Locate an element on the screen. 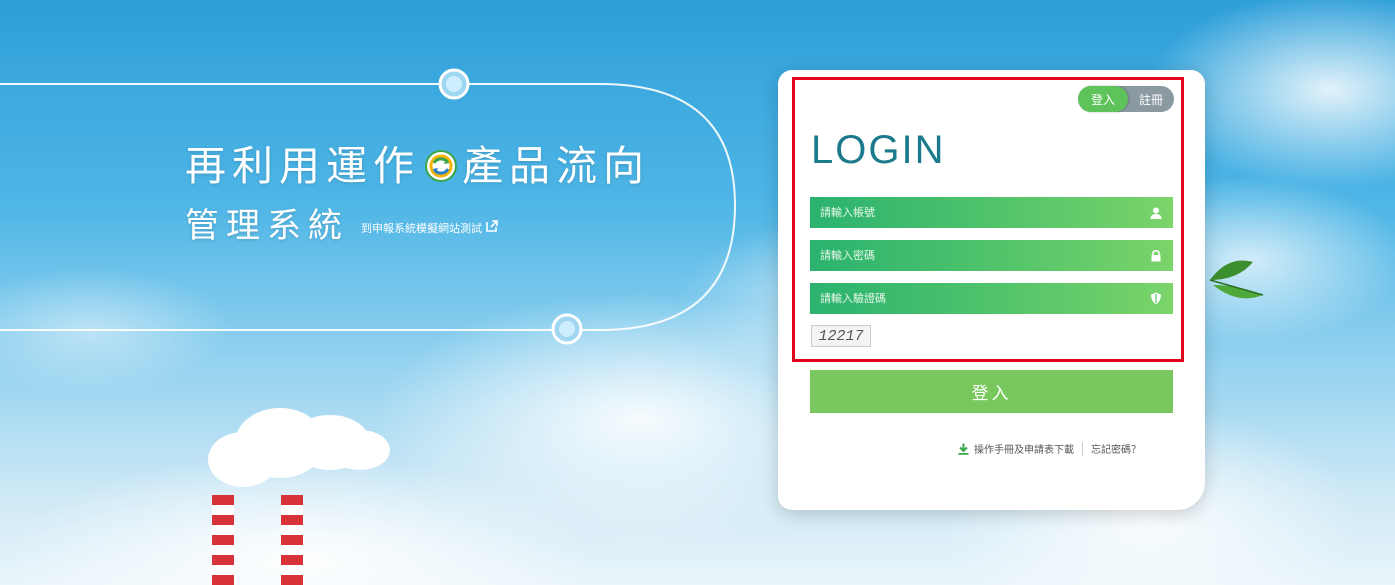 Image resolution: width=1395 pixels, height=585 pixels. smoke-cloud is located at coordinates (360, 450).